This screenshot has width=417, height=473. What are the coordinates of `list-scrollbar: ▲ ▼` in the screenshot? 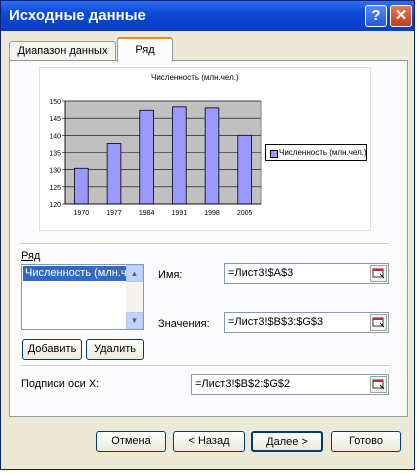 It's located at (134, 297).